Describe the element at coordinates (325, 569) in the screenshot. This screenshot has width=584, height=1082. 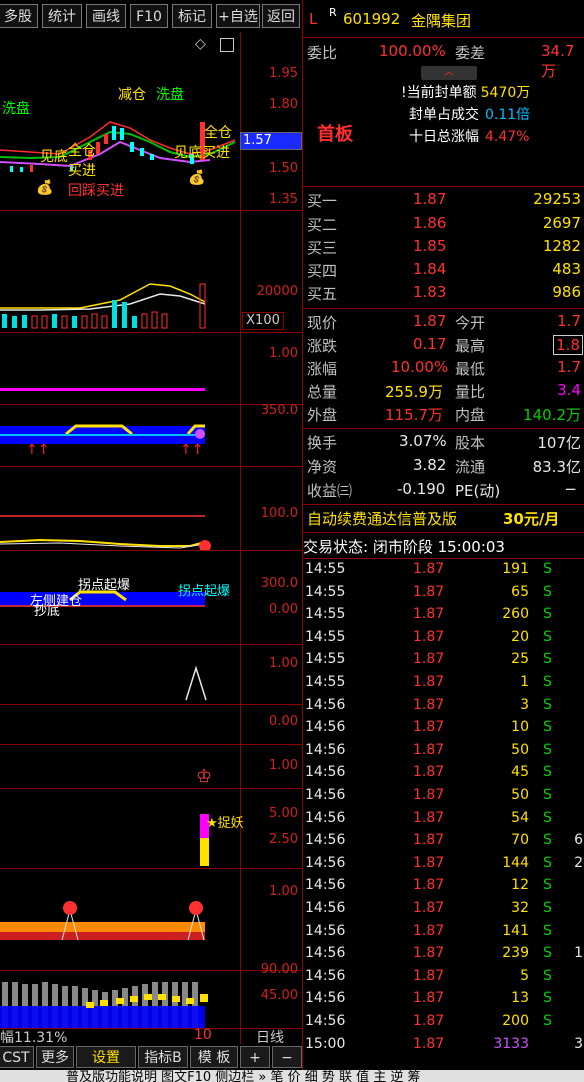
I see `trade-t: 14:55` at that location.